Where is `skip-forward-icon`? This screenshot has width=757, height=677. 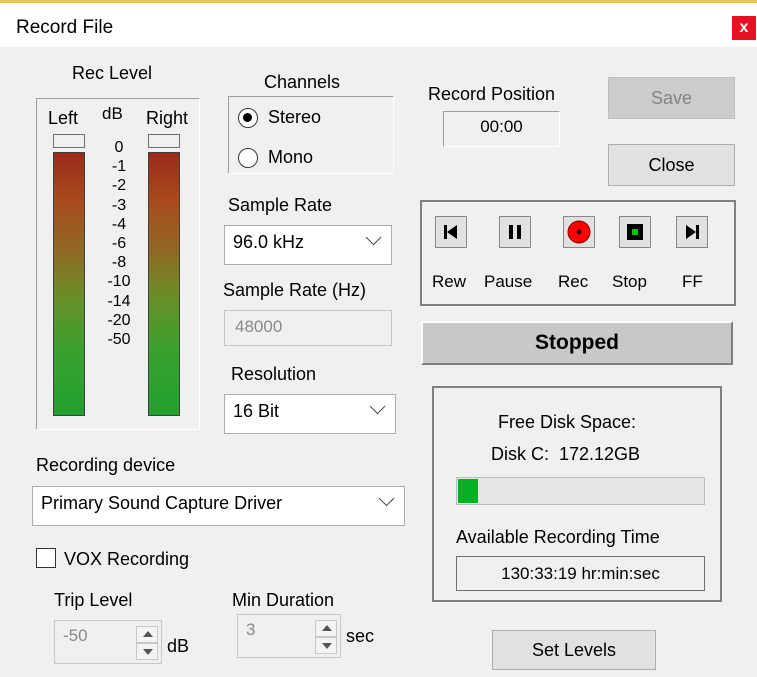 skip-forward-icon is located at coordinates (692, 232).